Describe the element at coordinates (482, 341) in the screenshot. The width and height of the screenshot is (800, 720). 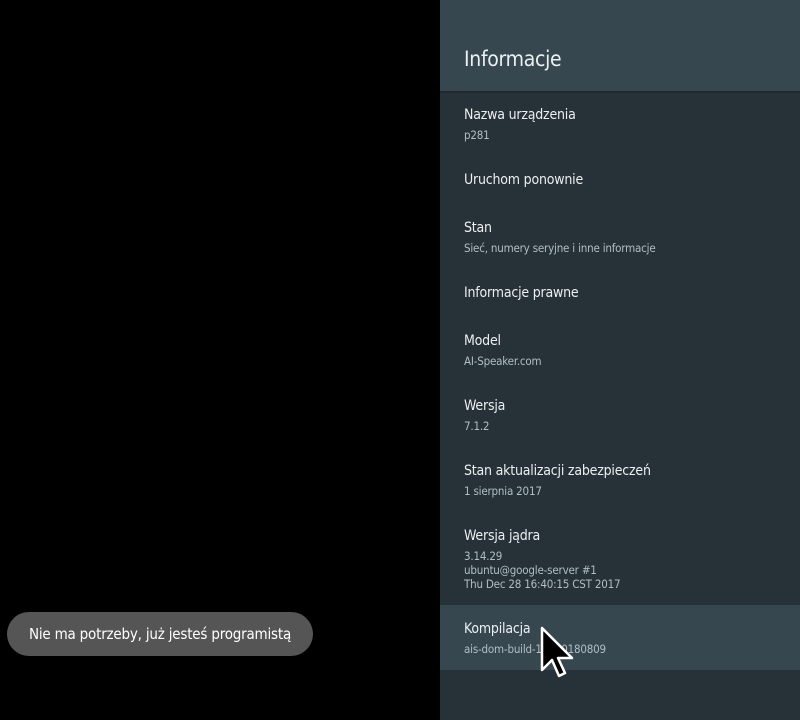
I see `item-title: Model` at that location.